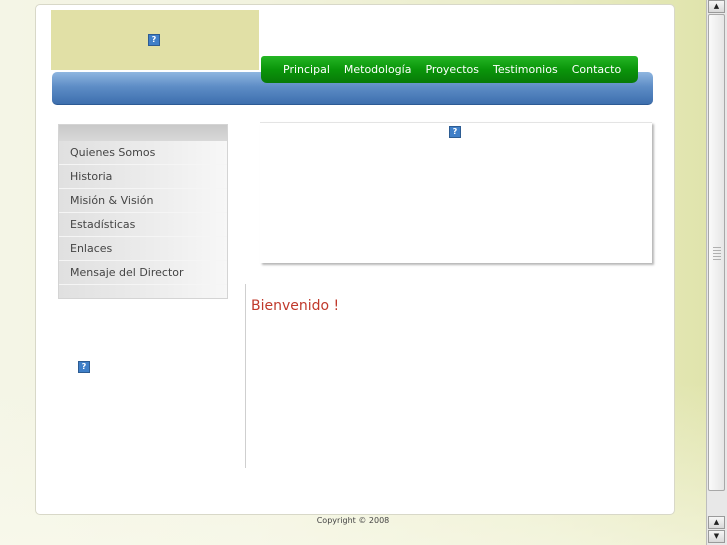 This screenshot has width=727, height=545. What do you see at coordinates (597, 69) in the screenshot?
I see `nav-item-contacto: Contacto` at bounding box center [597, 69].